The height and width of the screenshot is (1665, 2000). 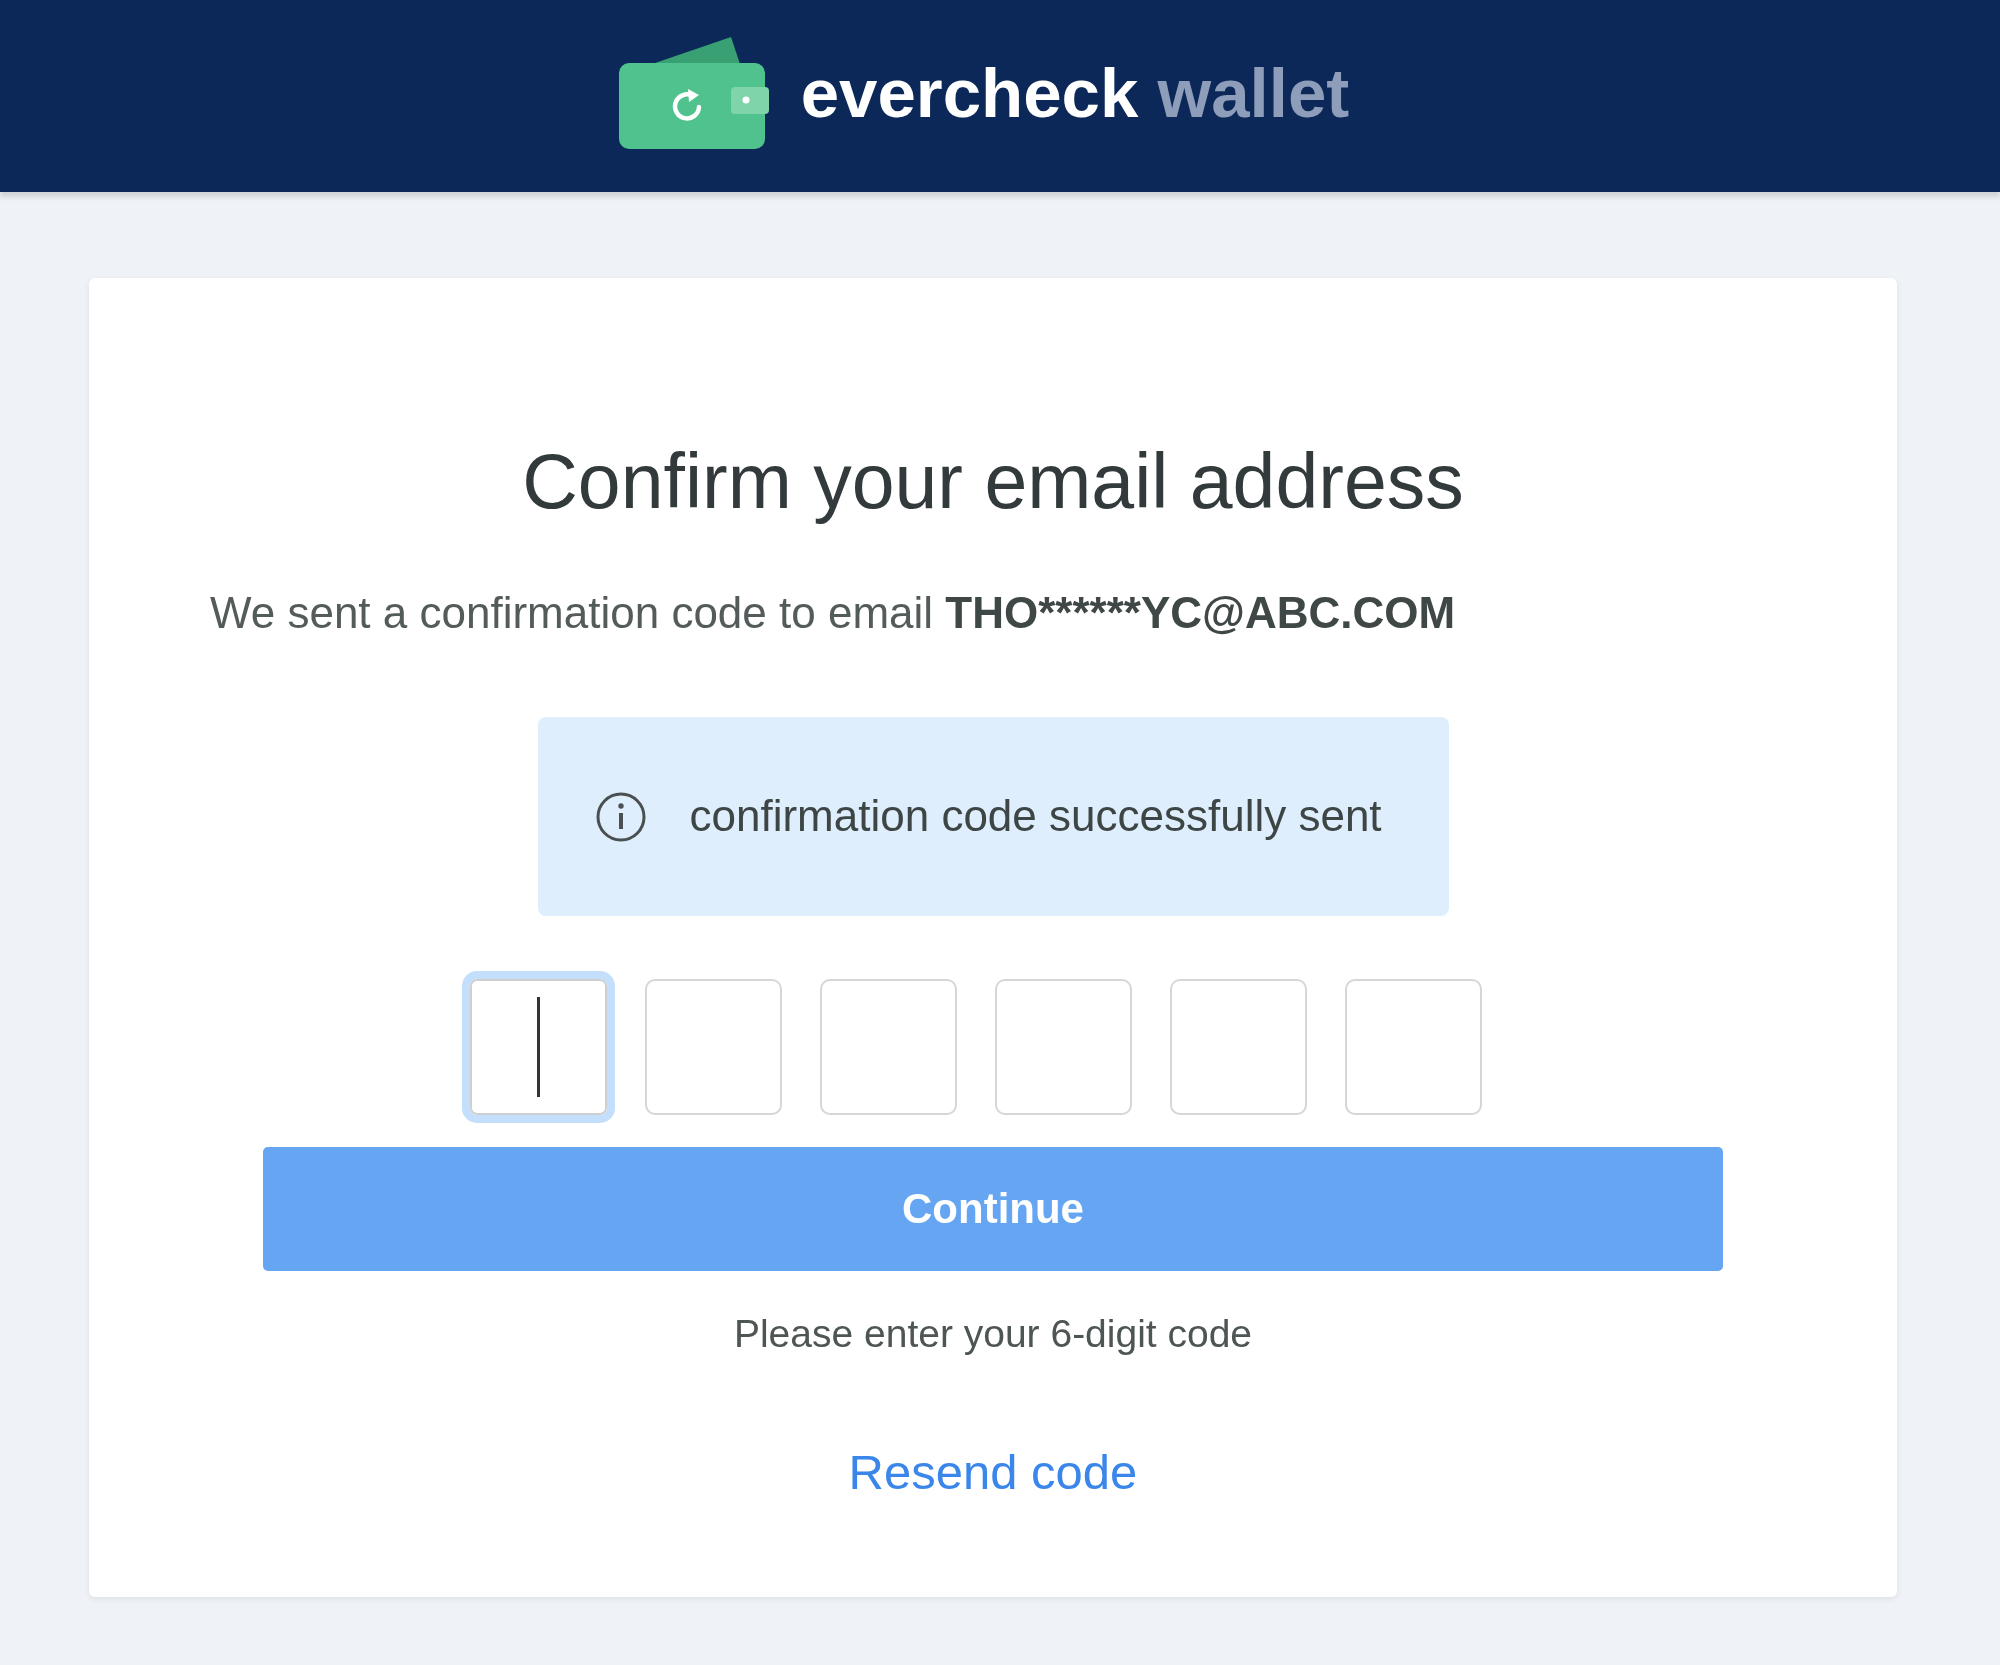 What do you see at coordinates (993, 481) in the screenshot?
I see `page-title: Confirm your email address` at bounding box center [993, 481].